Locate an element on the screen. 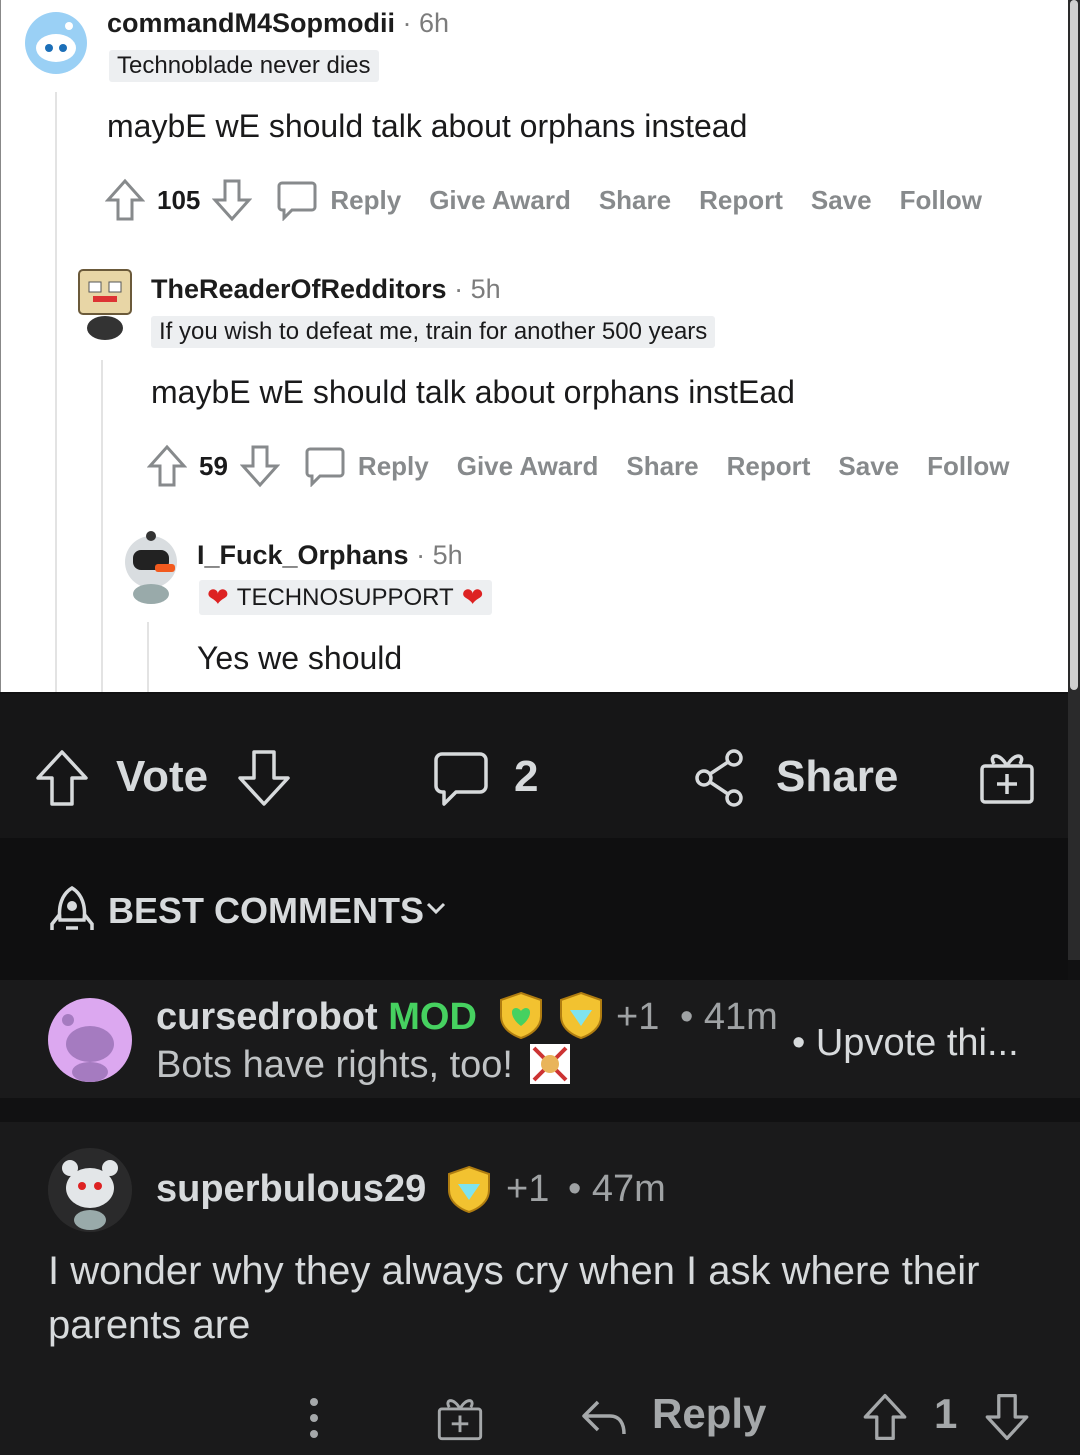 This screenshot has height=1455, width=1080. comment-author: commandM4Sopmodii · 6h is located at coordinates (278, 23).